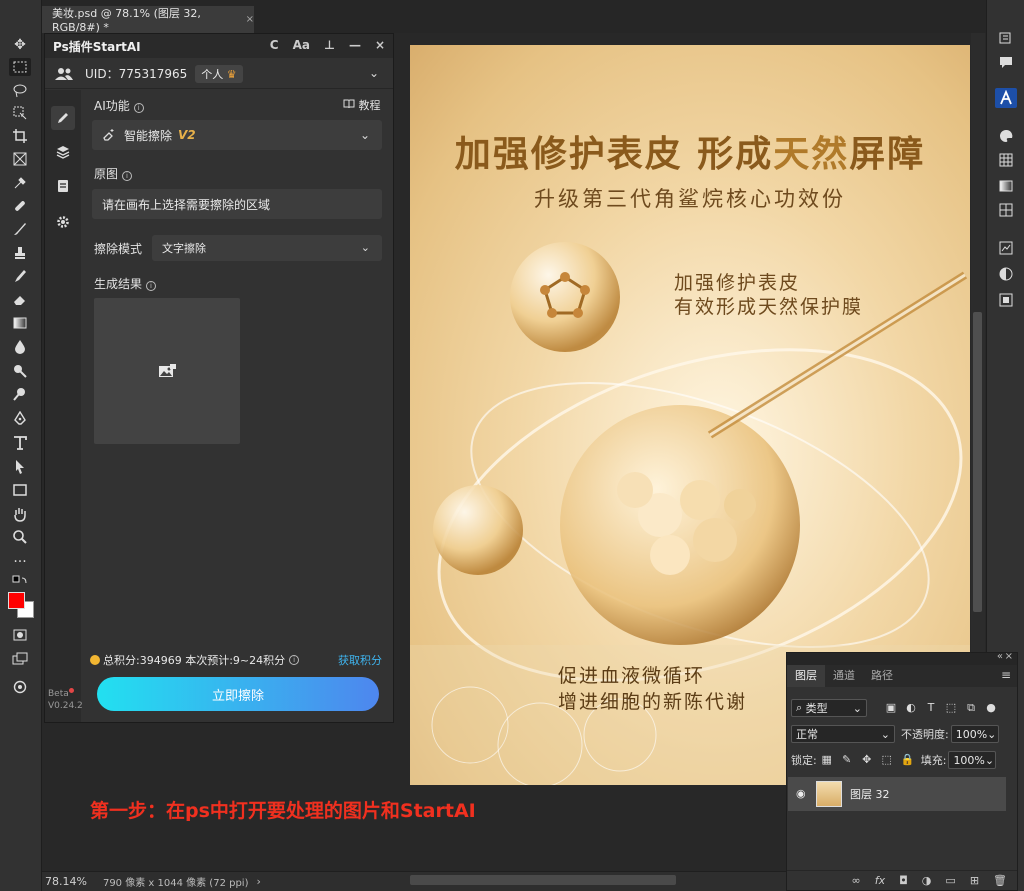  What do you see at coordinates (301, 45) in the screenshot?
I see `font-size-icon: Aa` at bounding box center [301, 45].